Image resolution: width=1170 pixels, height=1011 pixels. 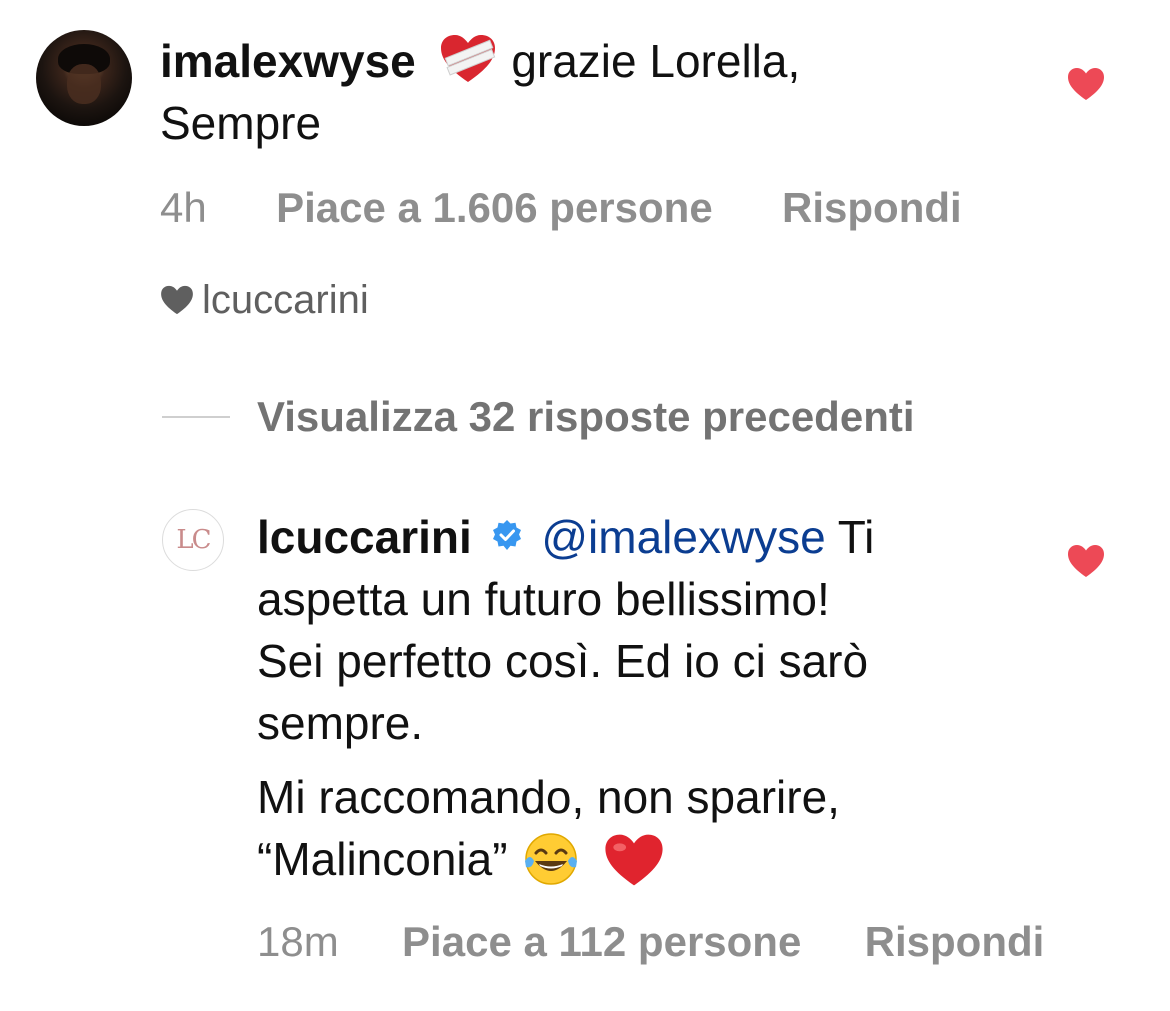 I want to click on comment1-reply-button: Rispondi, so click(x=872, y=207).